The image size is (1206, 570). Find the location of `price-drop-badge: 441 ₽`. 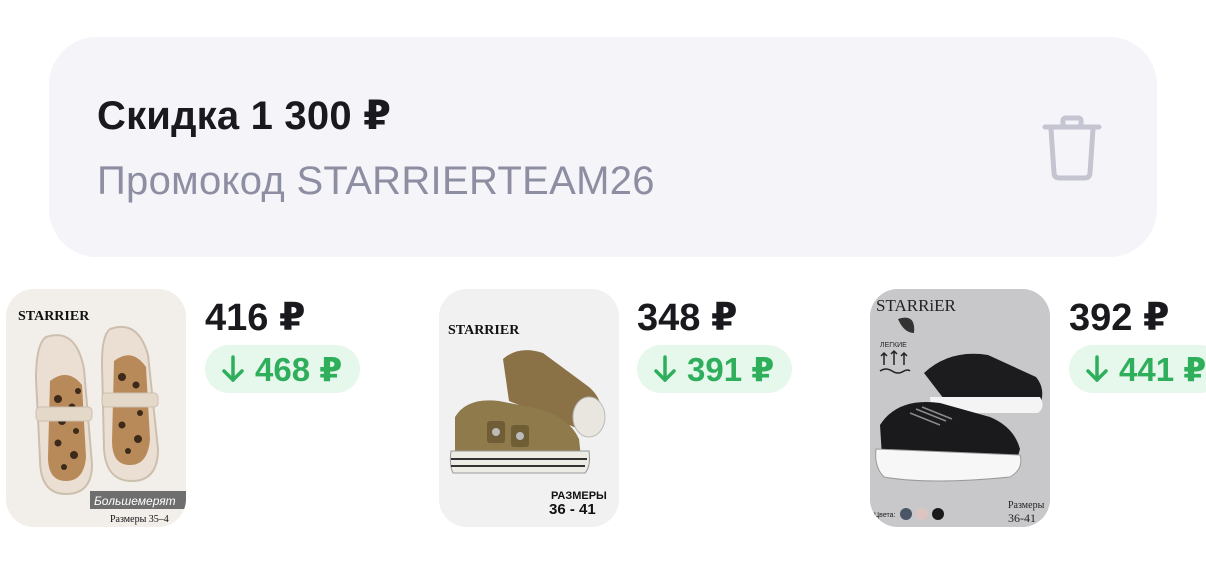

price-drop-badge: 441 ₽ is located at coordinates (1137, 369).